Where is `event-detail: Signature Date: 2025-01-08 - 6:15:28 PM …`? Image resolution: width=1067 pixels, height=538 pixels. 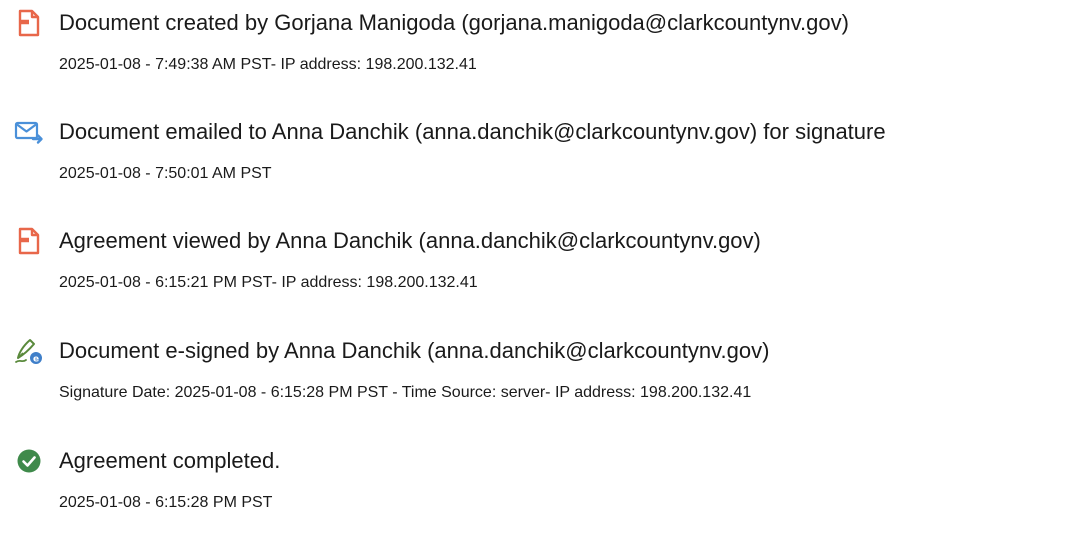
event-detail: Signature Date: 2025-01-08 - 6:15:28 PM … is located at coordinates (405, 392).